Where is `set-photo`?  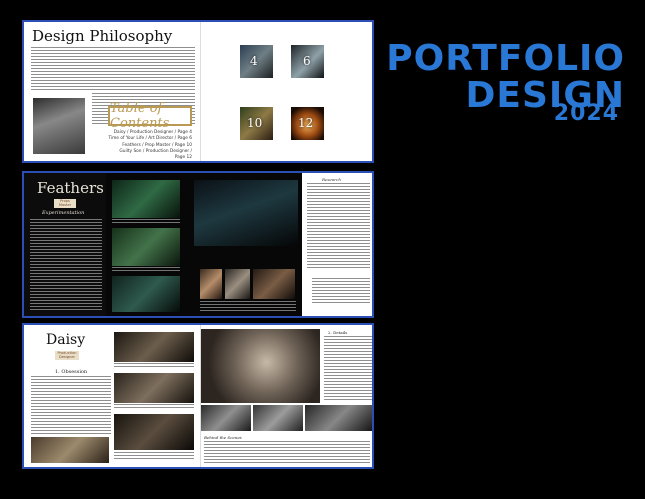 set-photo is located at coordinates (70, 450).